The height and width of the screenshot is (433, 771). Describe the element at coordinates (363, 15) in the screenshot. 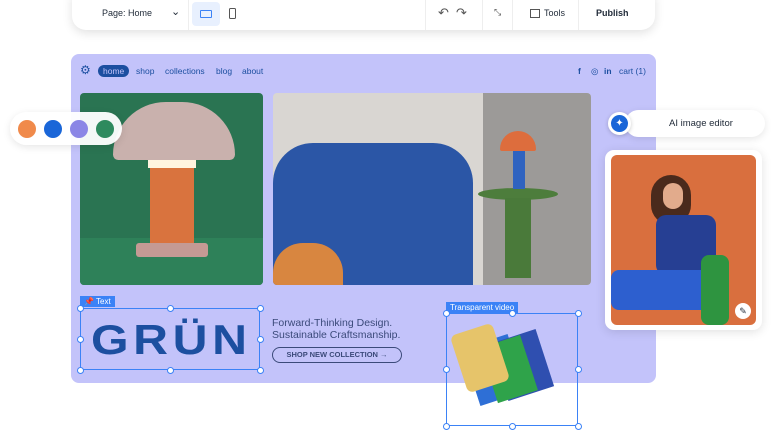

I see `editor-toolbar: Page: Home ⌄ ↶ ↷ ⤡ Tools Publish` at that location.